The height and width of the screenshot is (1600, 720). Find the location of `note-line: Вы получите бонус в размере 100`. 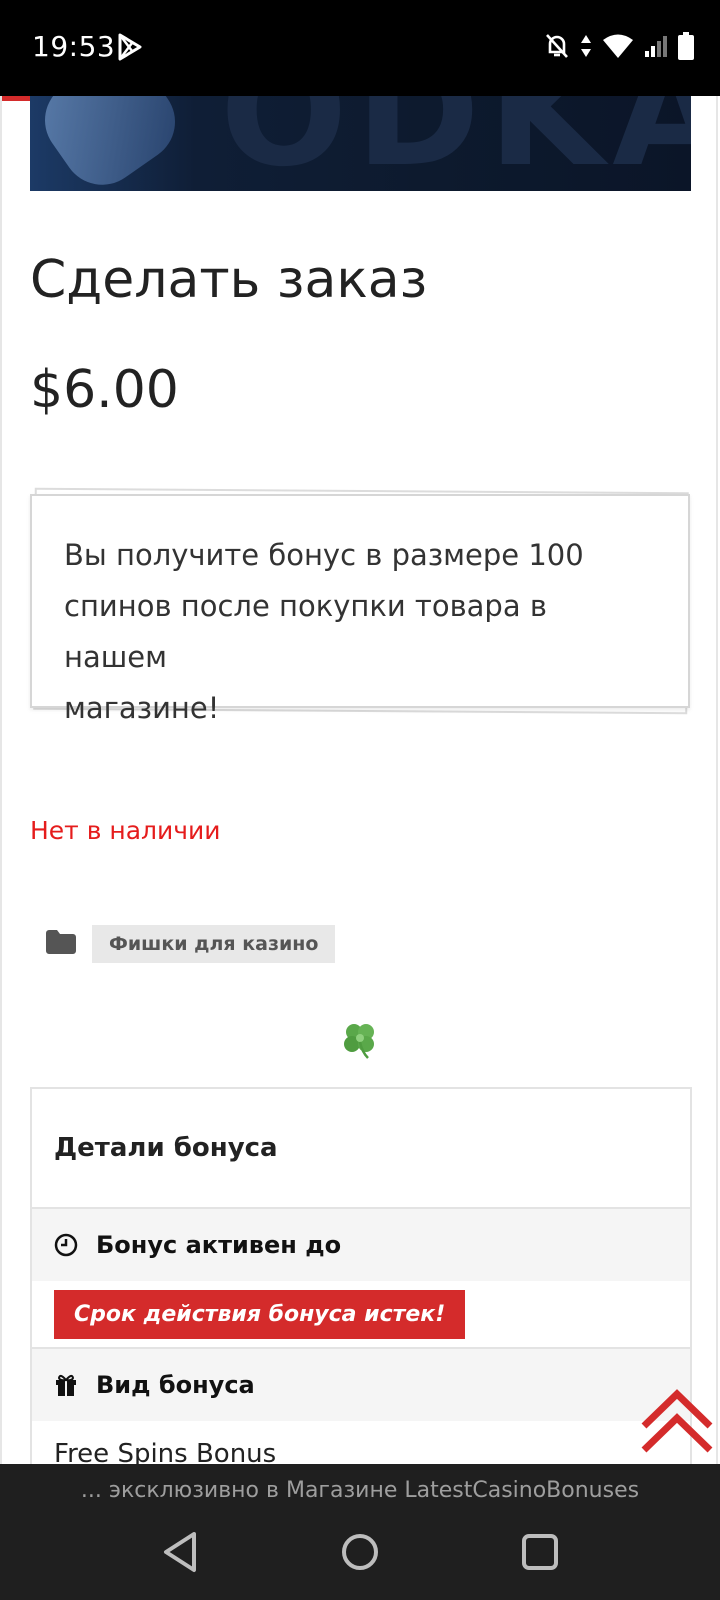

note-line: Вы получите бонус в размере 100 is located at coordinates (324, 555).